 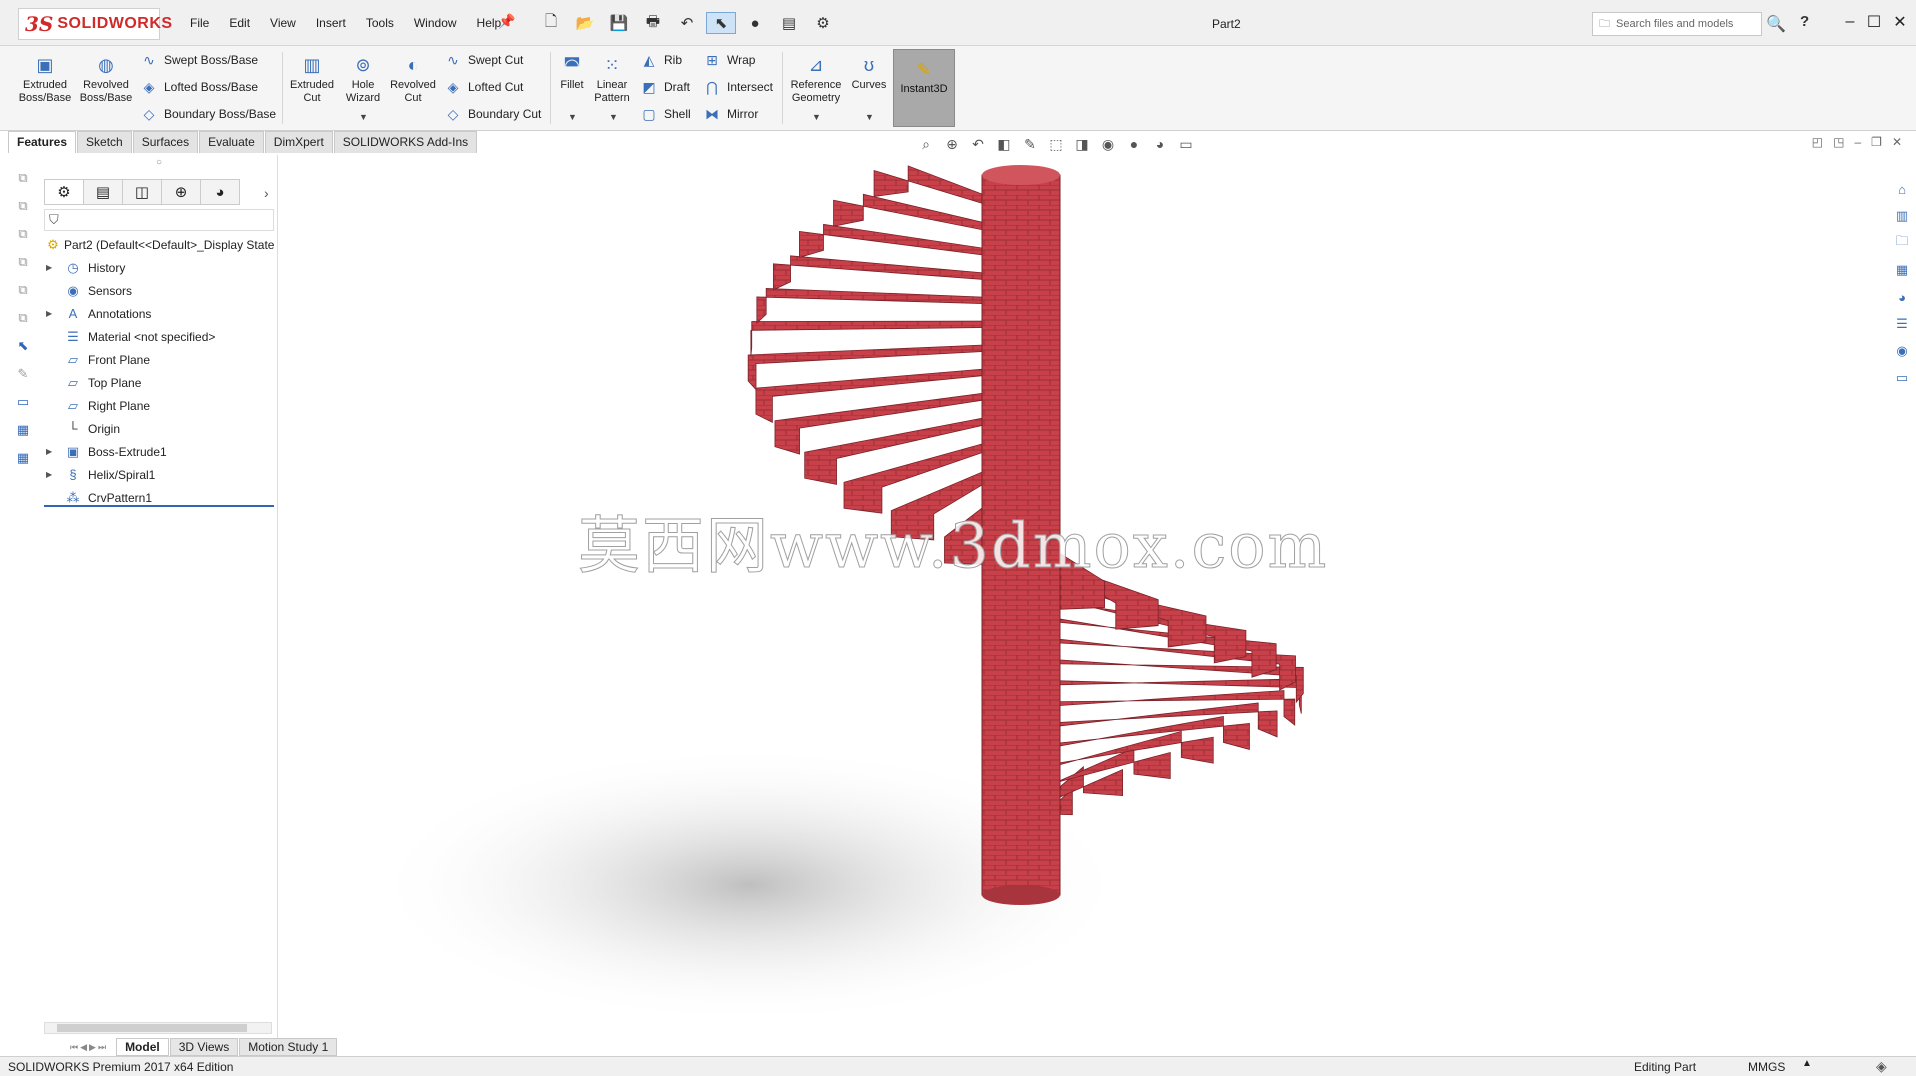 I want to click on apply-scene-icon: ◕, so click(x=1160, y=144).